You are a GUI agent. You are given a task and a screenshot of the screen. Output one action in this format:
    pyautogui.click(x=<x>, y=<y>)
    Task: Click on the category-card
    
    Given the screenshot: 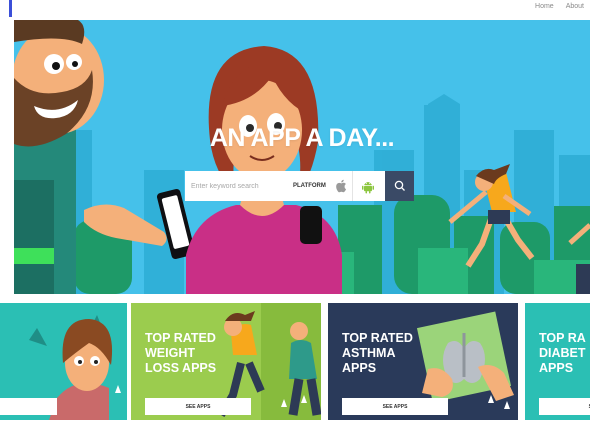 What is the action you would take?
    pyautogui.click(x=63, y=361)
    